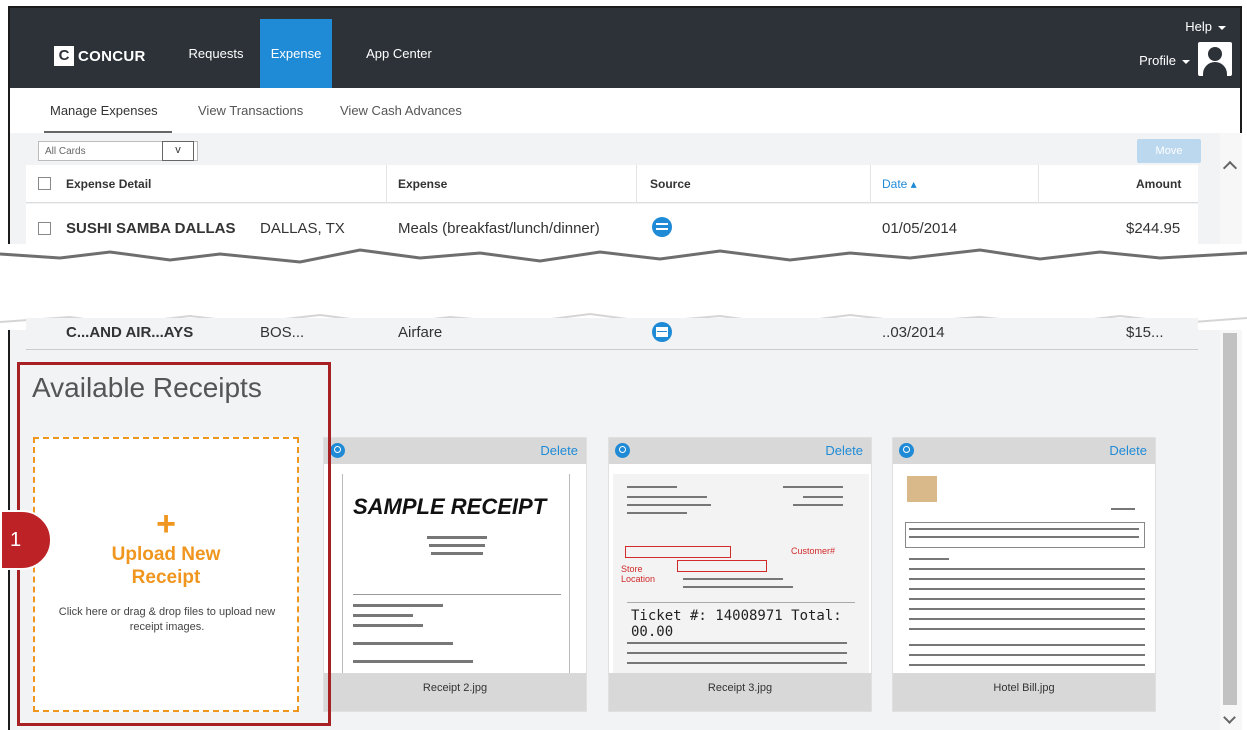 The image size is (1247, 730). I want to click on col-date: Date ▴, so click(899, 184).